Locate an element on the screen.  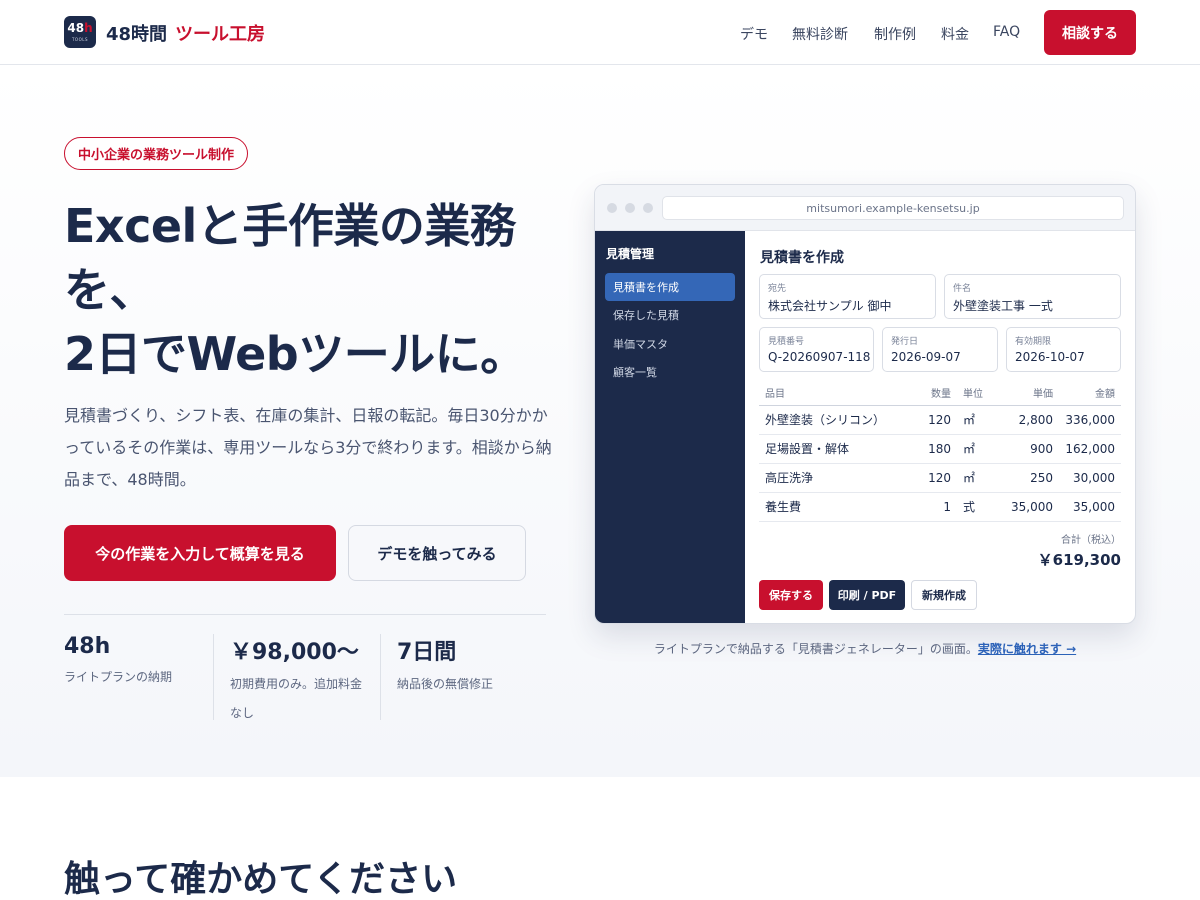
brand-name: 48時間 ツール工房 is located at coordinates (185, 33).